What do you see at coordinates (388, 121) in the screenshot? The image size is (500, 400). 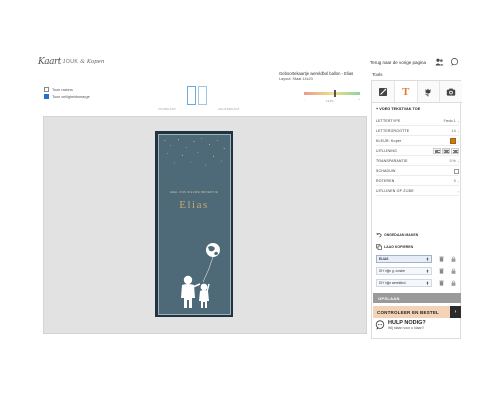 I see `font-family-label: LETTERTYPE` at bounding box center [388, 121].